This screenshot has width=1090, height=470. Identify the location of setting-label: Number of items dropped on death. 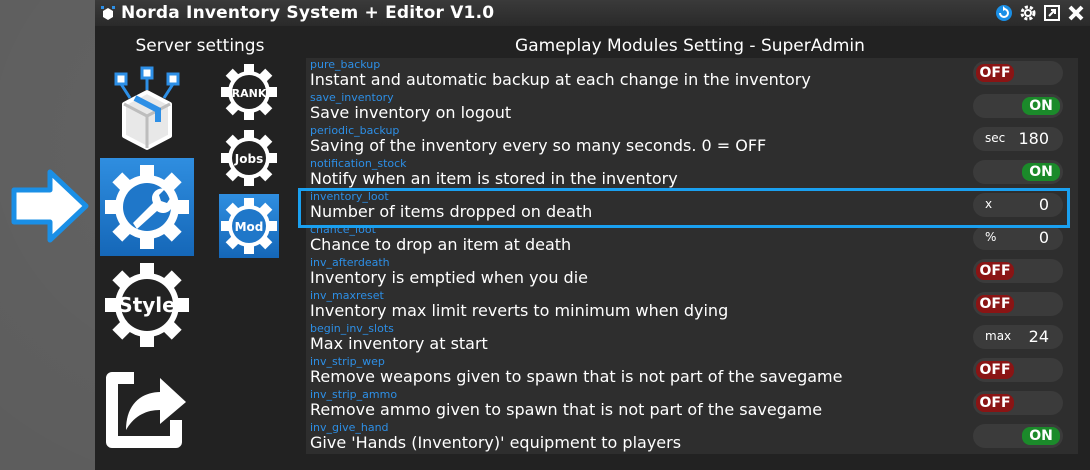
(451, 211).